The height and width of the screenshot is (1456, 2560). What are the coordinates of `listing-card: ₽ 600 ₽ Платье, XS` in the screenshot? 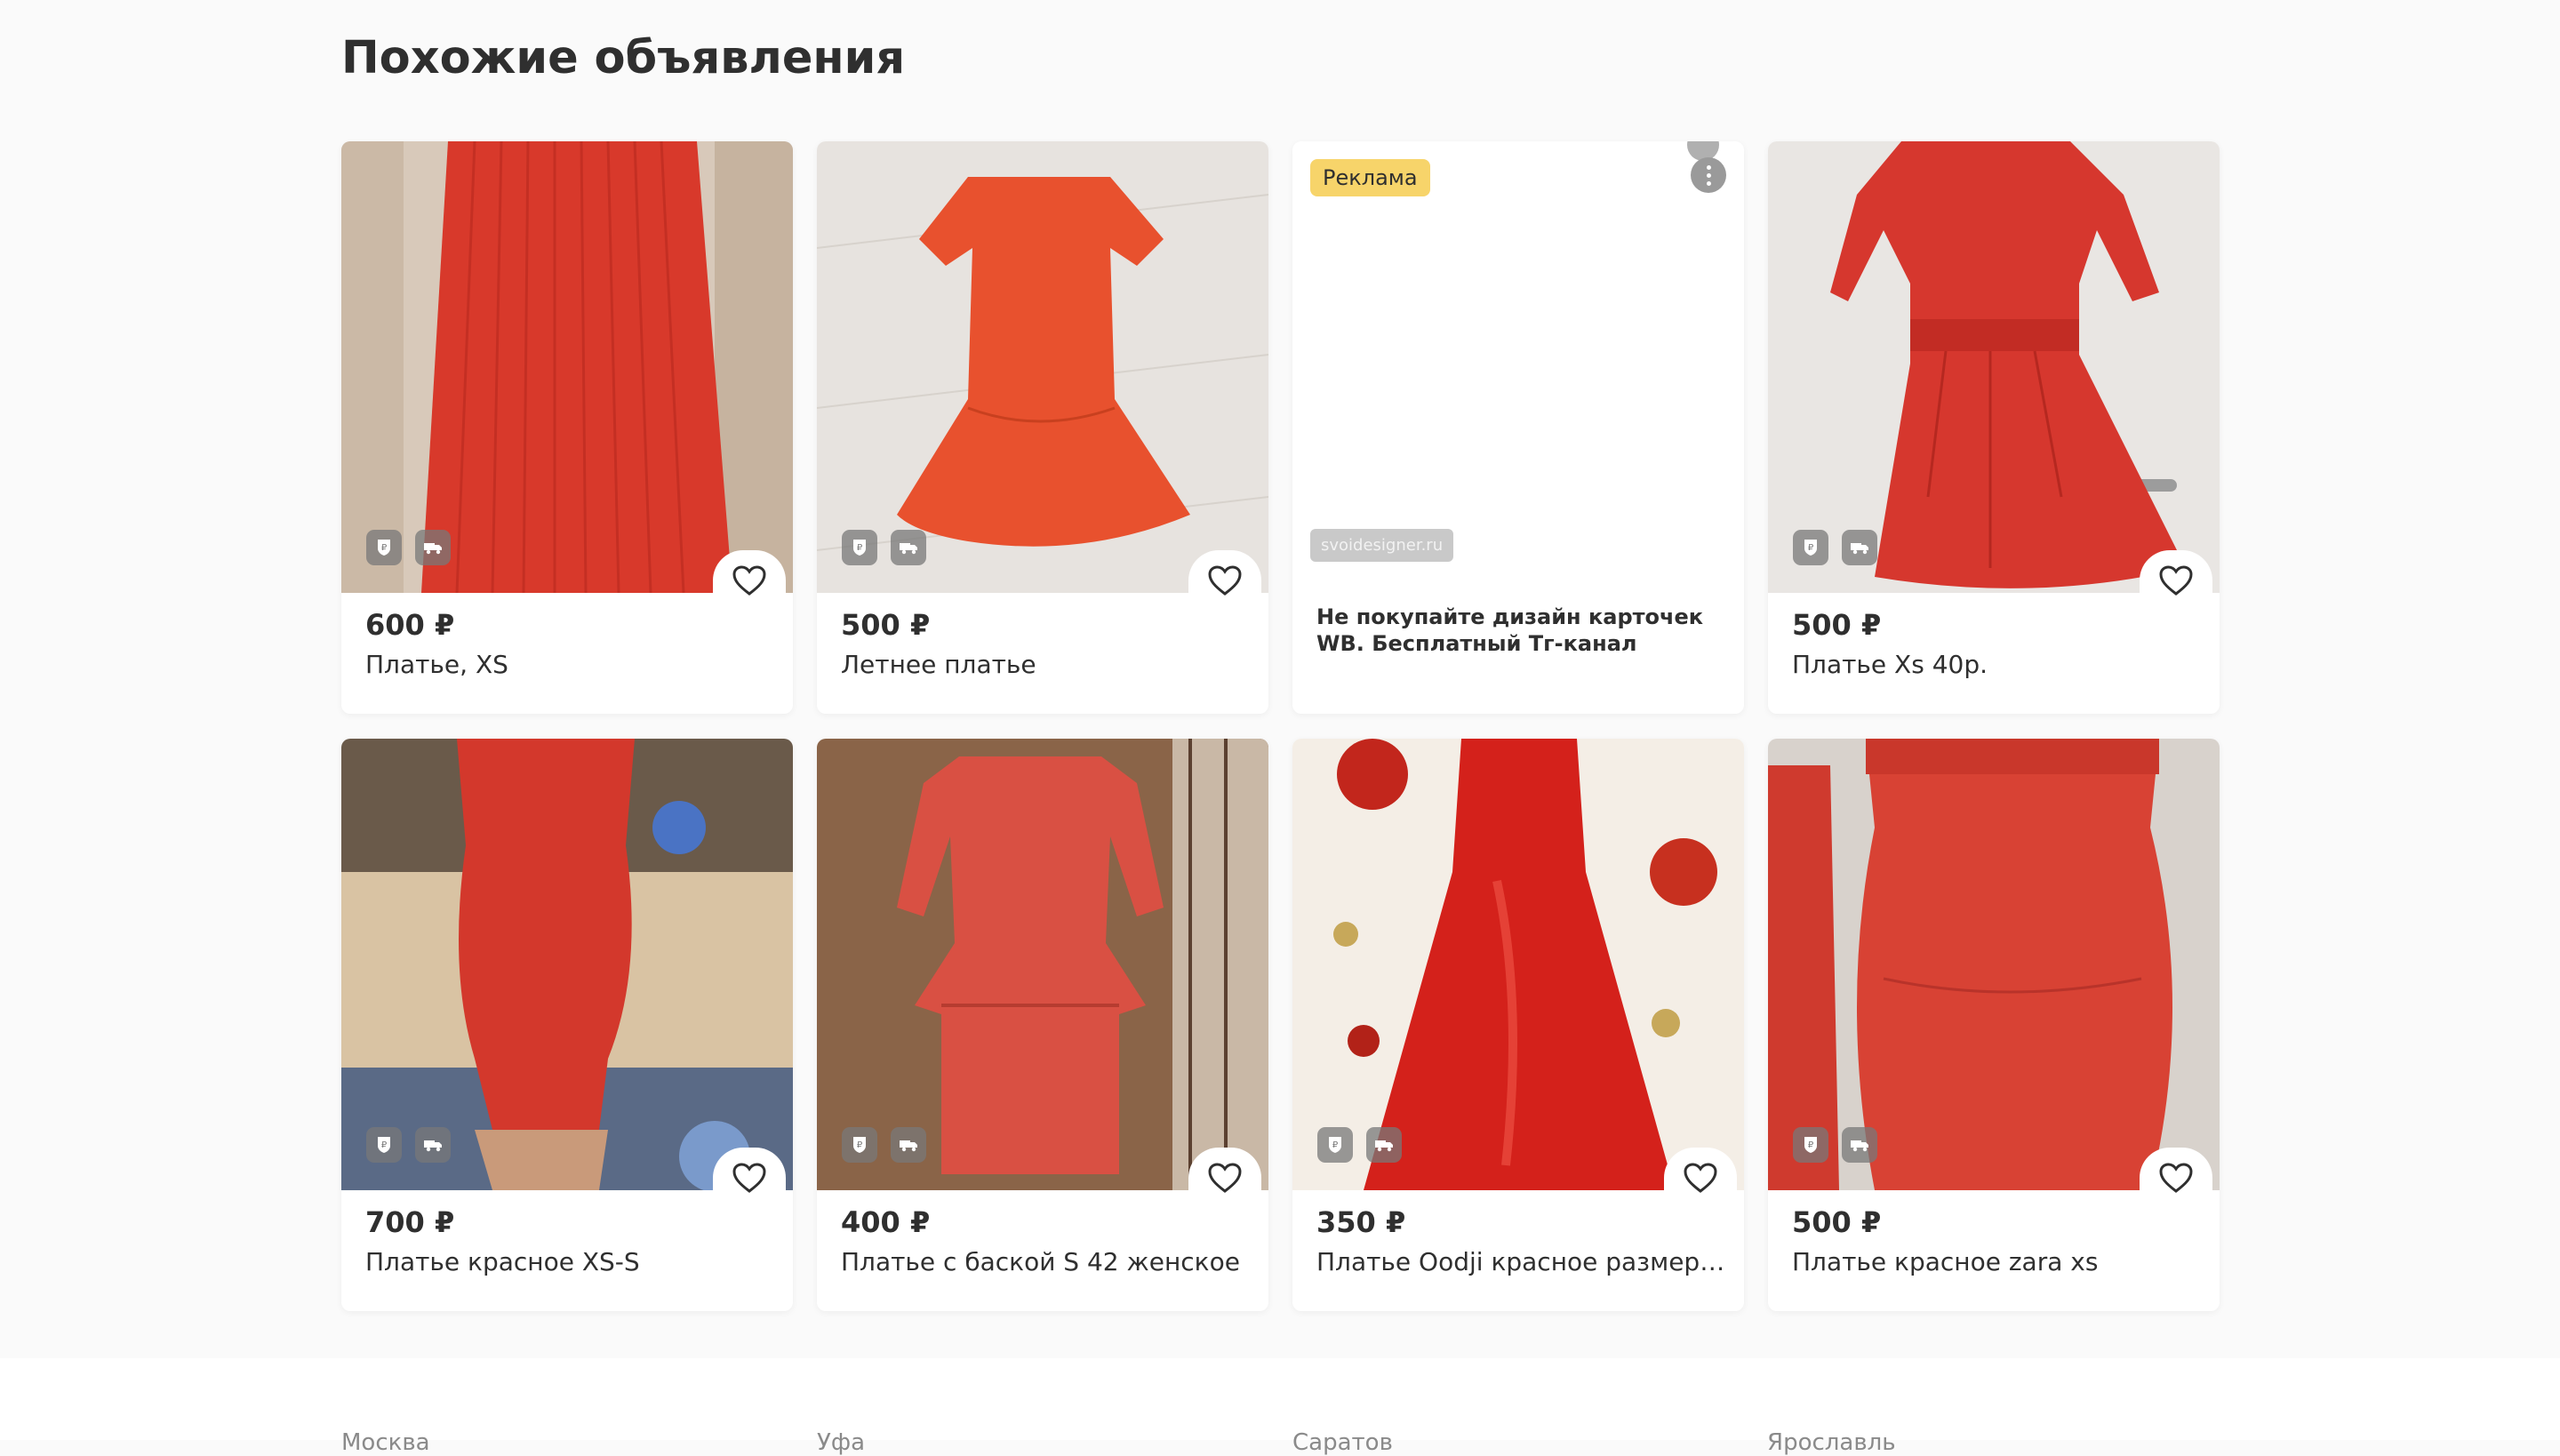 It's located at (567, 427).